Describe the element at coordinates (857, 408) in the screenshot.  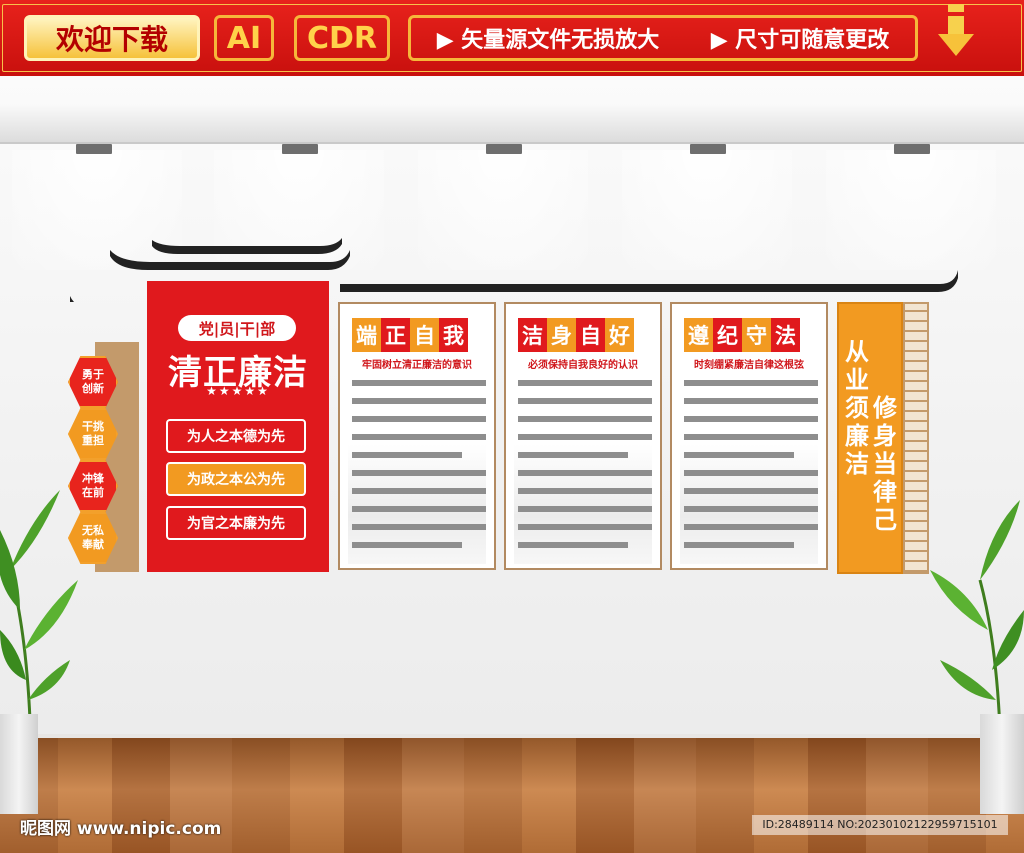
I see `motto-column-1: 从业须廉洁` at that location.